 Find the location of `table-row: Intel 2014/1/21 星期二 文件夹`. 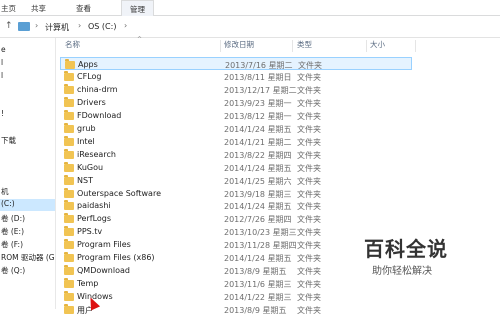

table-row: Intel 2014/1/21 星期二 文件夹 is located at coordinates (236, 141).